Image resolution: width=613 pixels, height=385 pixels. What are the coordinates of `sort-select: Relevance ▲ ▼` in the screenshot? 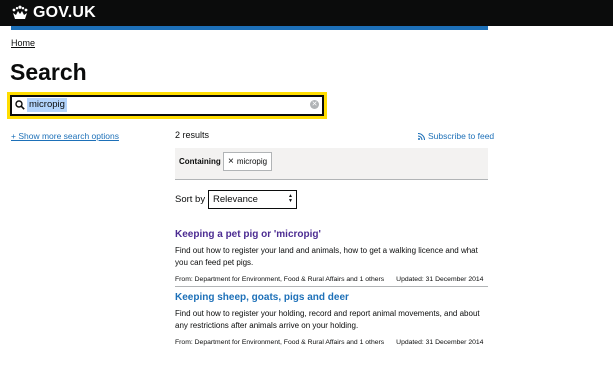 It's located at (252, 199).